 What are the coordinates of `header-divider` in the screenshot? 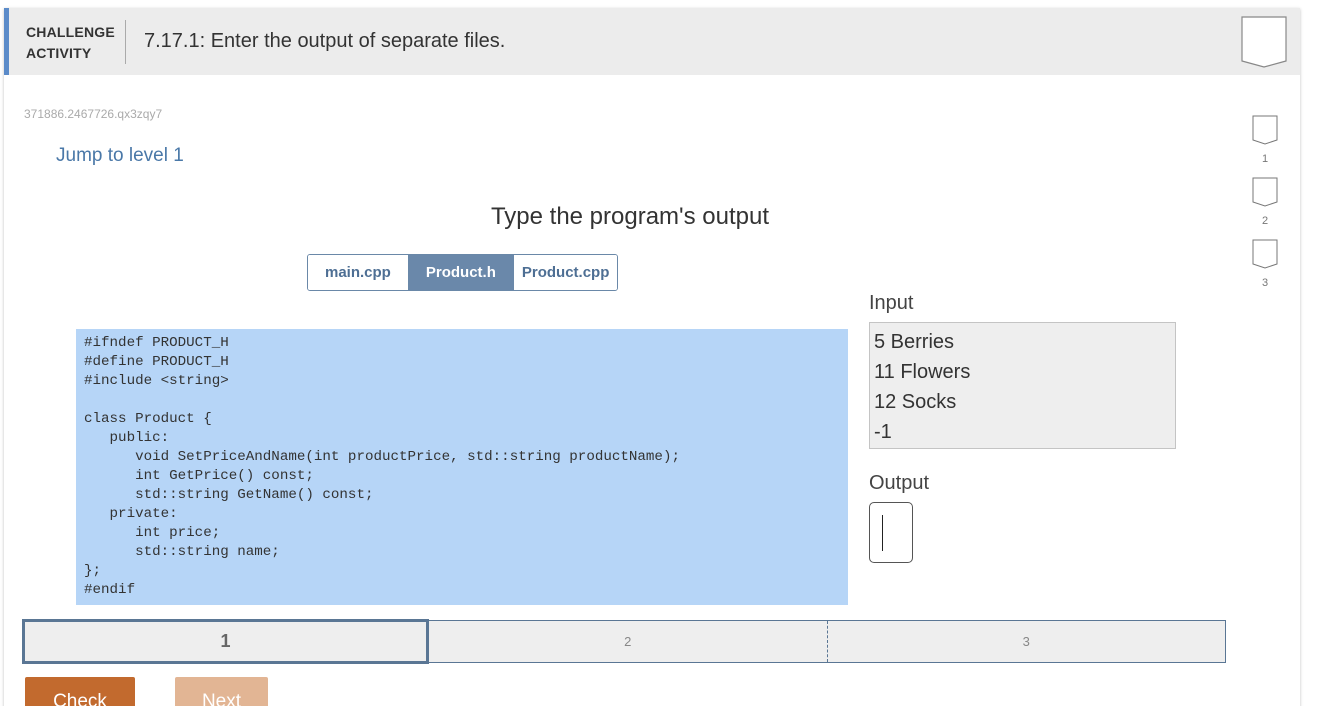 It's located at (125, 42).